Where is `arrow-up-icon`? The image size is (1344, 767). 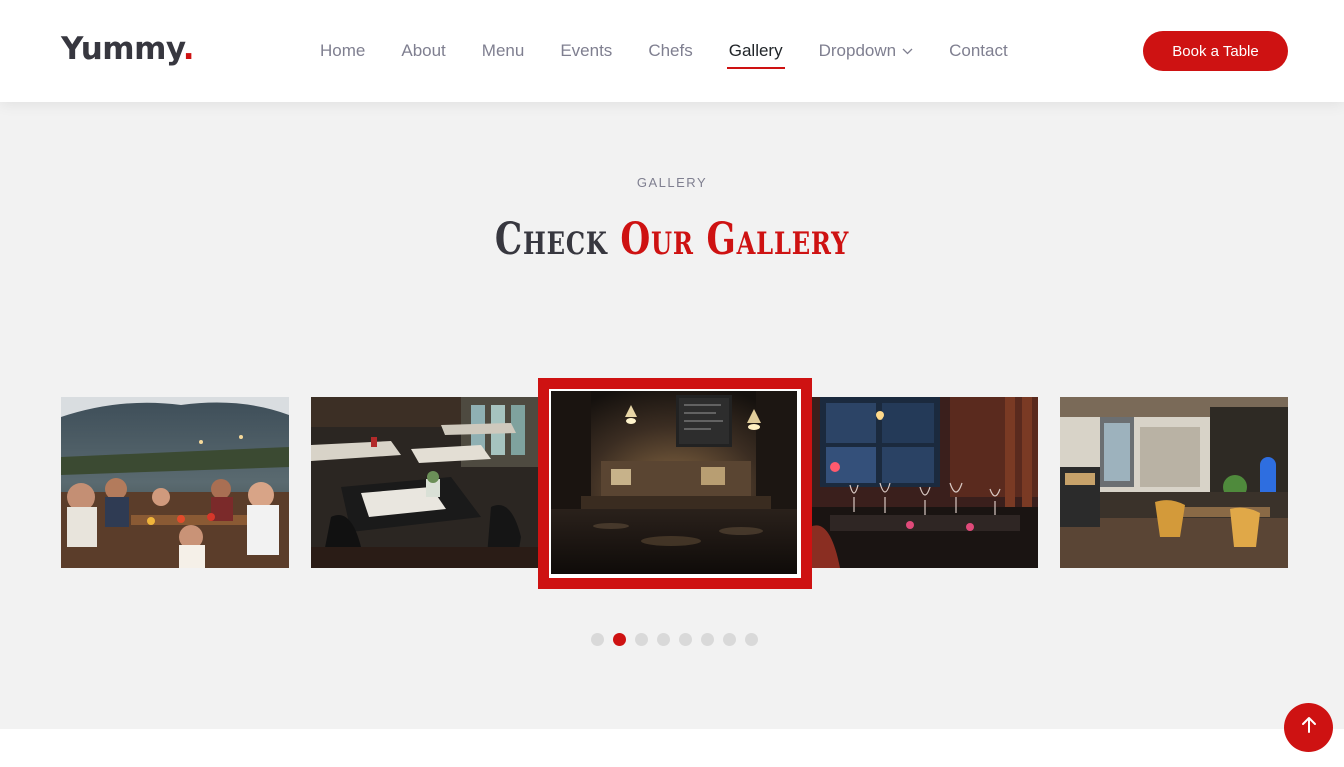 arrow-up-icon is located at coordinates (1309, 727).